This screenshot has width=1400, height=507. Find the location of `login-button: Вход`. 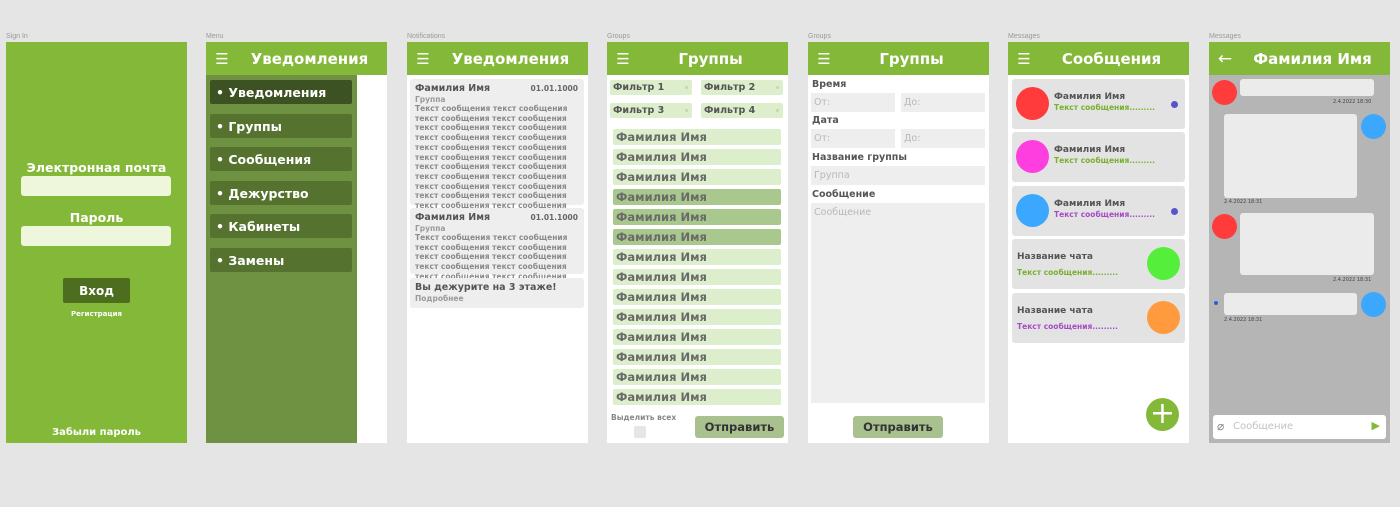

login-button: Вход is located at coordinates (96, 290).